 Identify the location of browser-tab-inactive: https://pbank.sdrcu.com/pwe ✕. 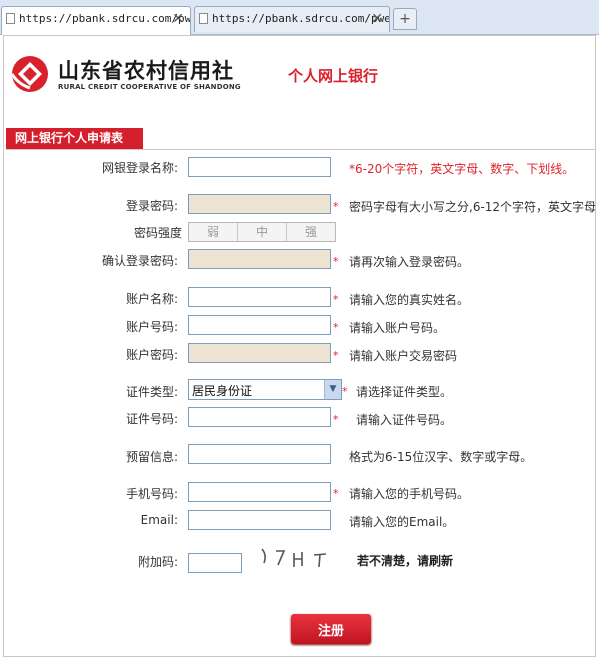
(292, 19).